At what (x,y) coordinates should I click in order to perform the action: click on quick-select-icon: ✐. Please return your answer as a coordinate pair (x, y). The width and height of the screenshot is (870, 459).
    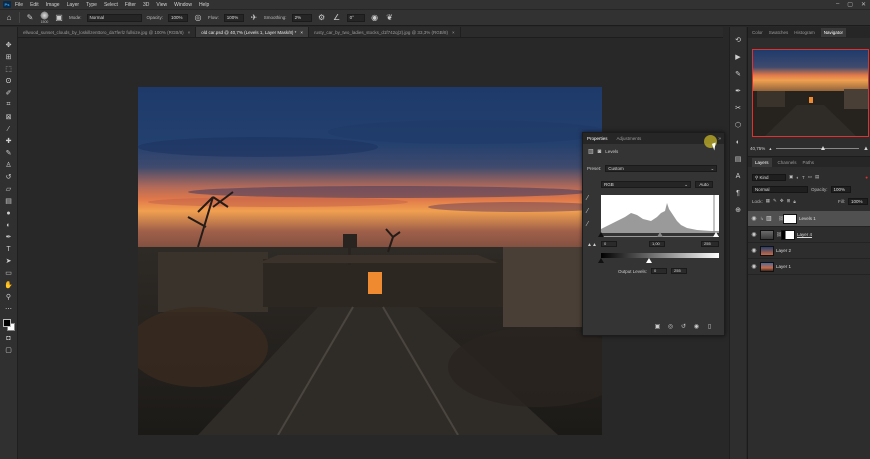
    Looking at the image, I should click on (9, 93).